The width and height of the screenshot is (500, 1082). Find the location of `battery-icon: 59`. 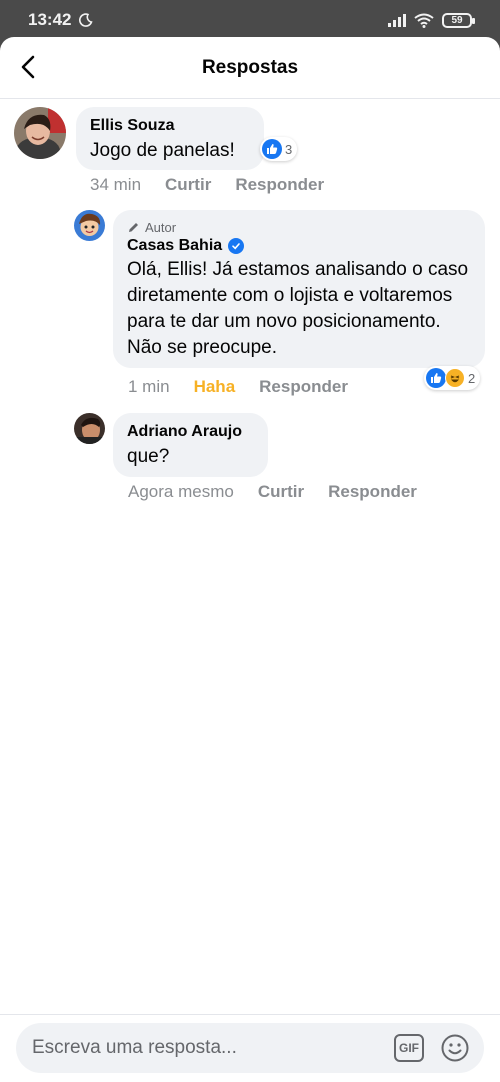

battery-icon: 59 is located at coordinates (458, 20).